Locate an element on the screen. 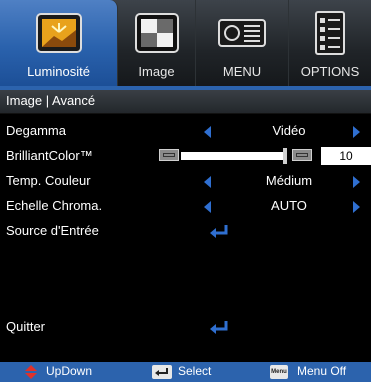 Image resolution: width=371 pixels, height=382 pixels. contrast-squares-icon is located at coordinates (156, 33).